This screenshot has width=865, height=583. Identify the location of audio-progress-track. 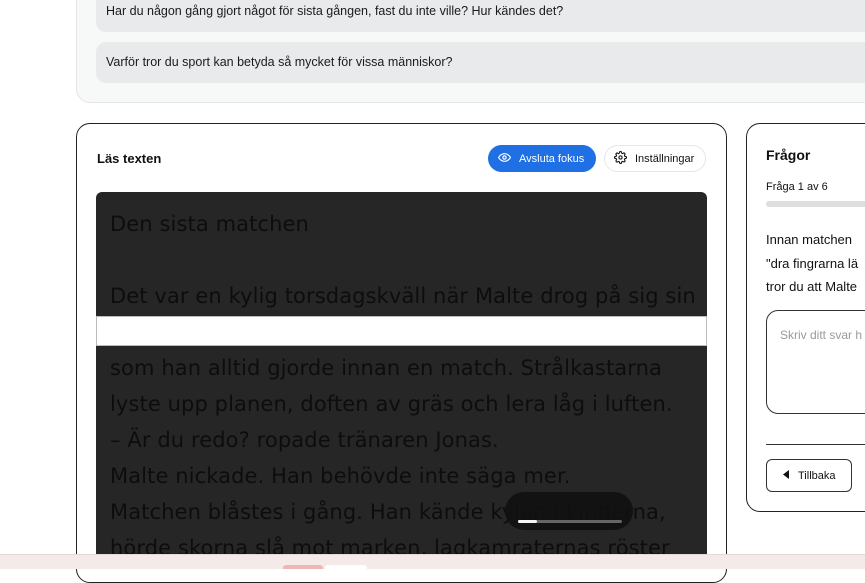
(570, 521).